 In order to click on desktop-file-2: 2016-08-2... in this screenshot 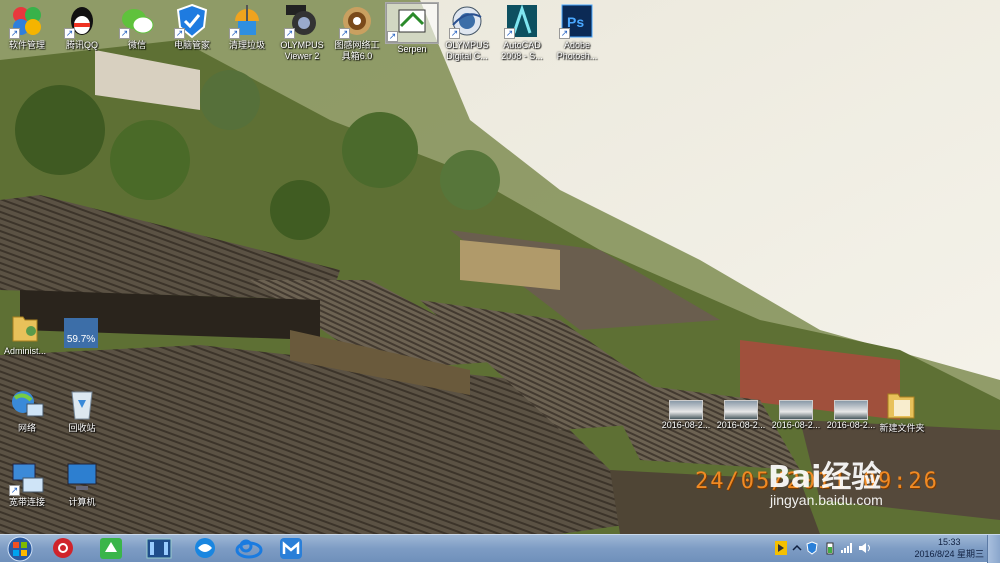, I will do `click(741, 414)`.